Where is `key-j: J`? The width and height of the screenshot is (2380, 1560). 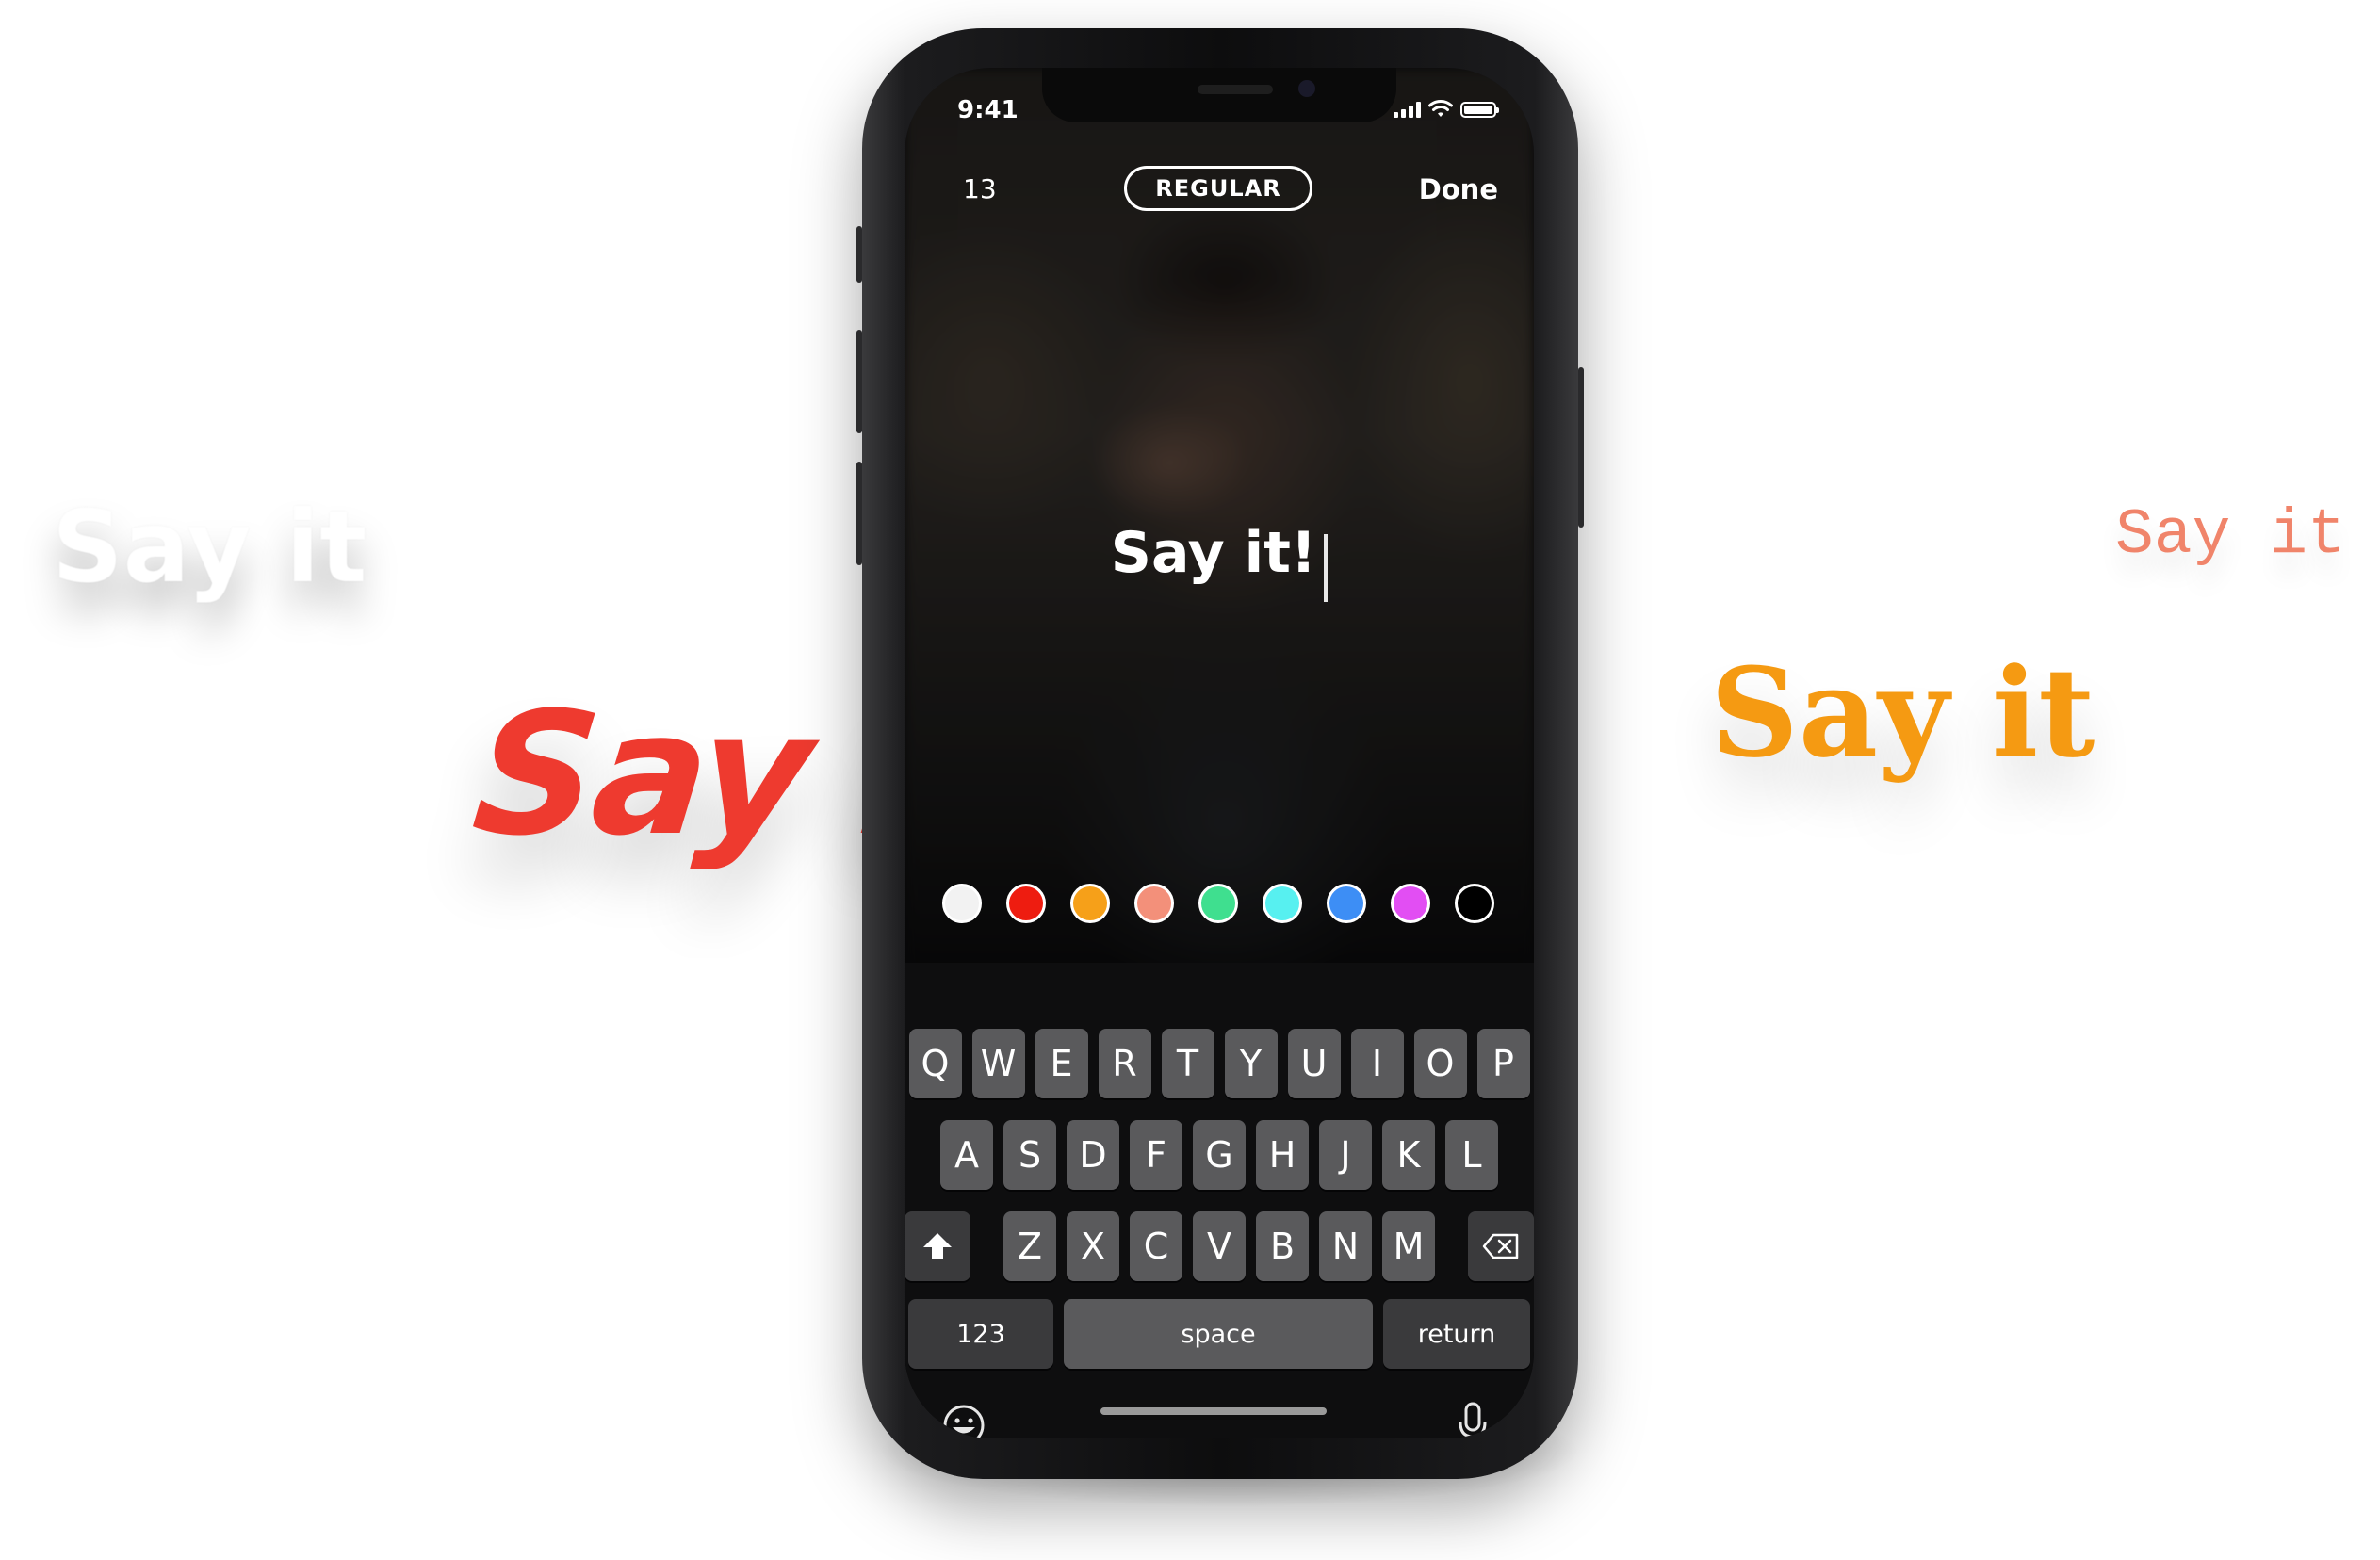
key-j: J is located at coordinates (1345, 1155).